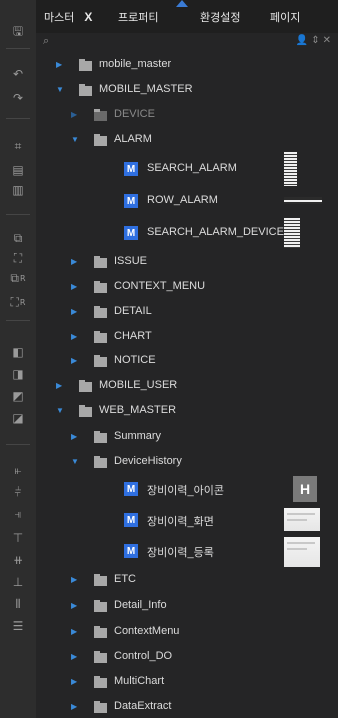  What do you see at coordinates (187, 361) in the screenshot?
I see `tree-folder-item: ▶ NOTICE` at bounding box center [187, 361].